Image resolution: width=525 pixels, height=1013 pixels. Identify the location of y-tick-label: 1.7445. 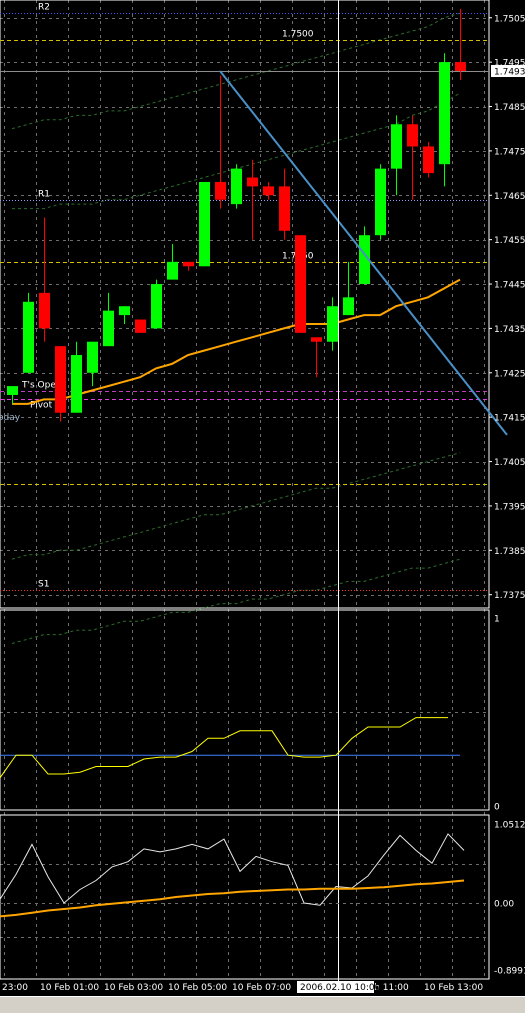
(509, 286).